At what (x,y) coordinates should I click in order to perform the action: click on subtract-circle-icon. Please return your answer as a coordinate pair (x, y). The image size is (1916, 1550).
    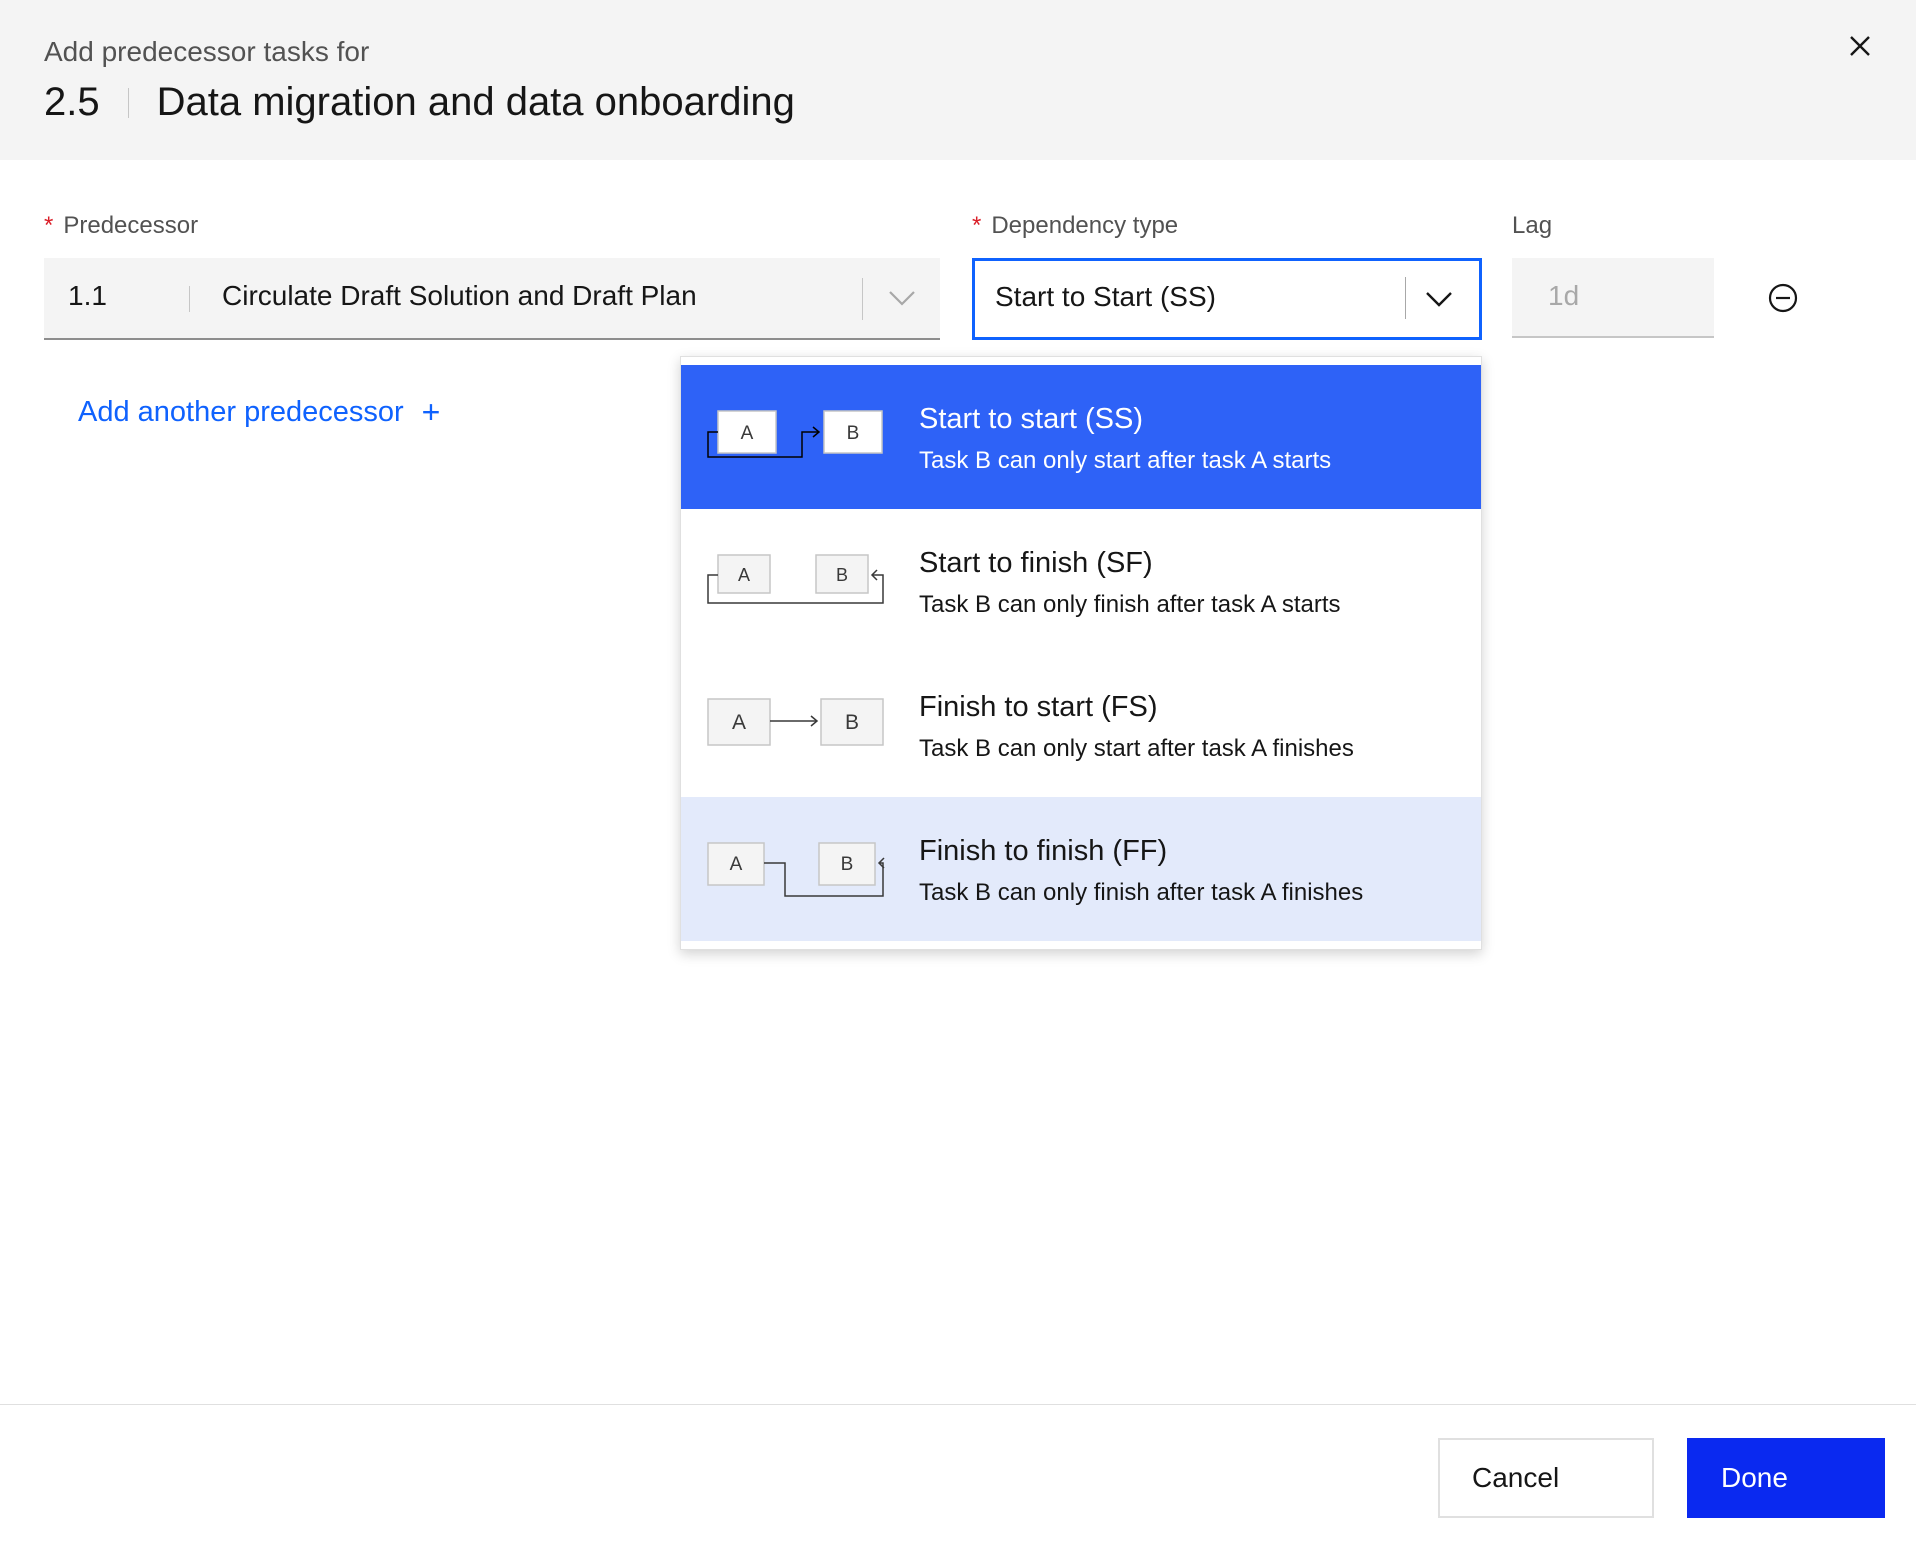
    Looking at the image, I should click on (1783, 298).